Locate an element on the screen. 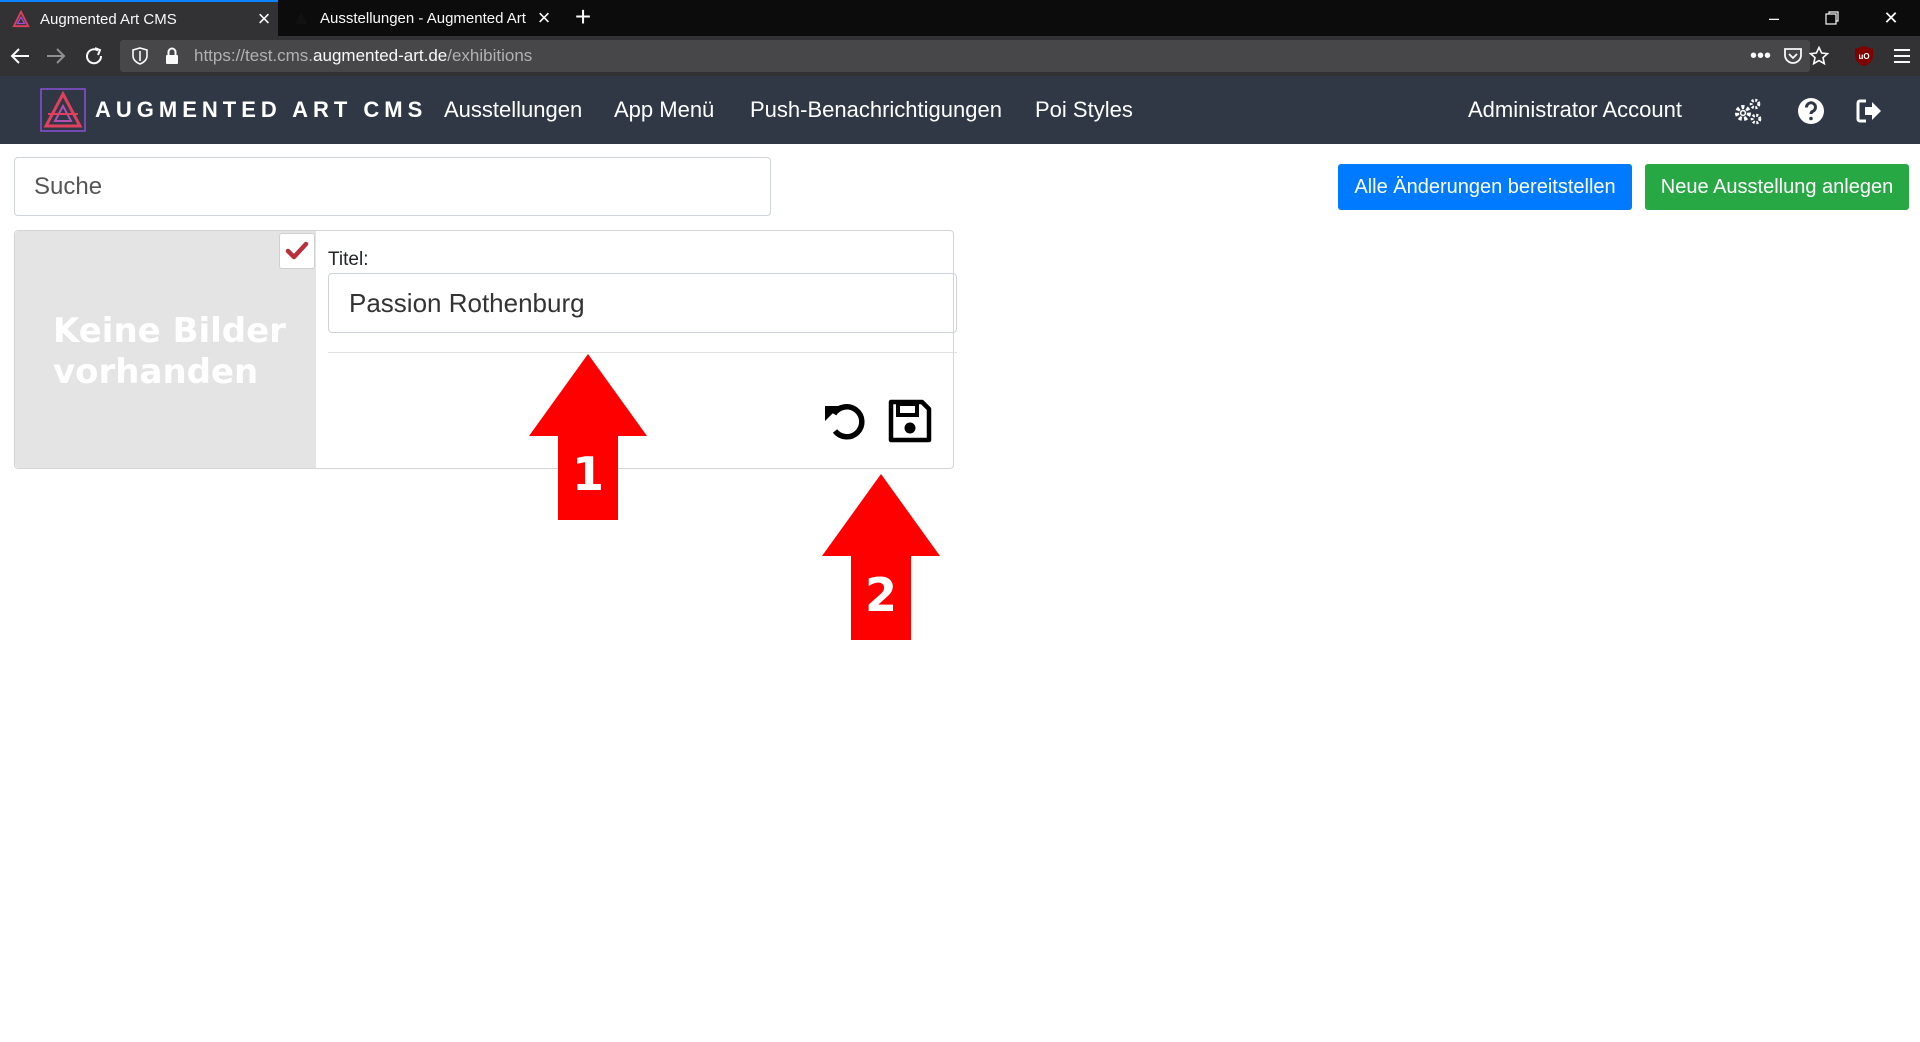 This screenshot has height=1042, width=1920. reload-icon is located at coordinates (94, 56).